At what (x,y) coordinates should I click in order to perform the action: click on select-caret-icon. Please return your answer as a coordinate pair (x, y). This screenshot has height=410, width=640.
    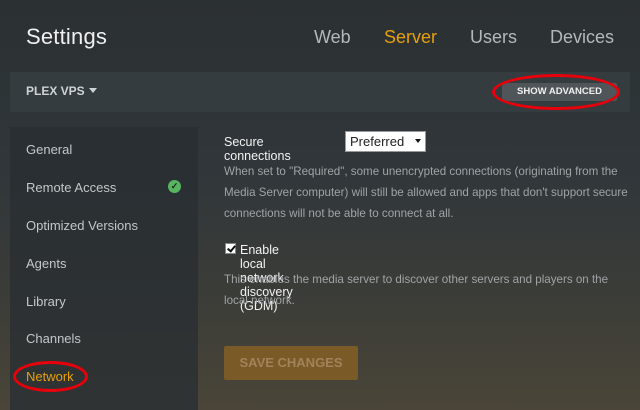
    Looking at the image, I should click on (418, 141).